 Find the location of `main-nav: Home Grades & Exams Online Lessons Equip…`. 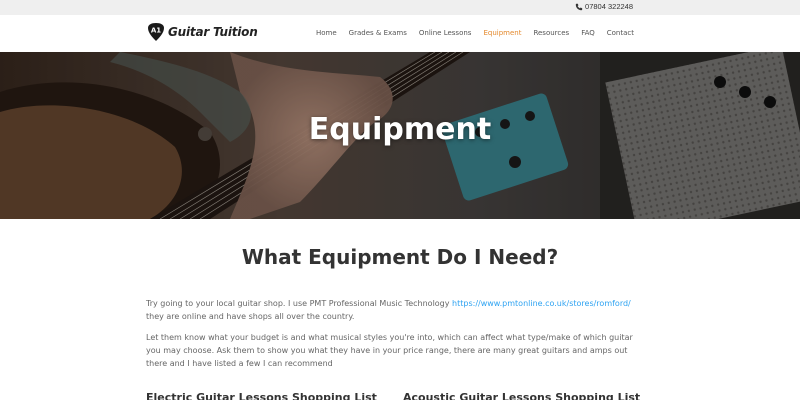

main-nav: Home Grades & Exams Online Lessons Equip… is located at coordinates (469, 33).